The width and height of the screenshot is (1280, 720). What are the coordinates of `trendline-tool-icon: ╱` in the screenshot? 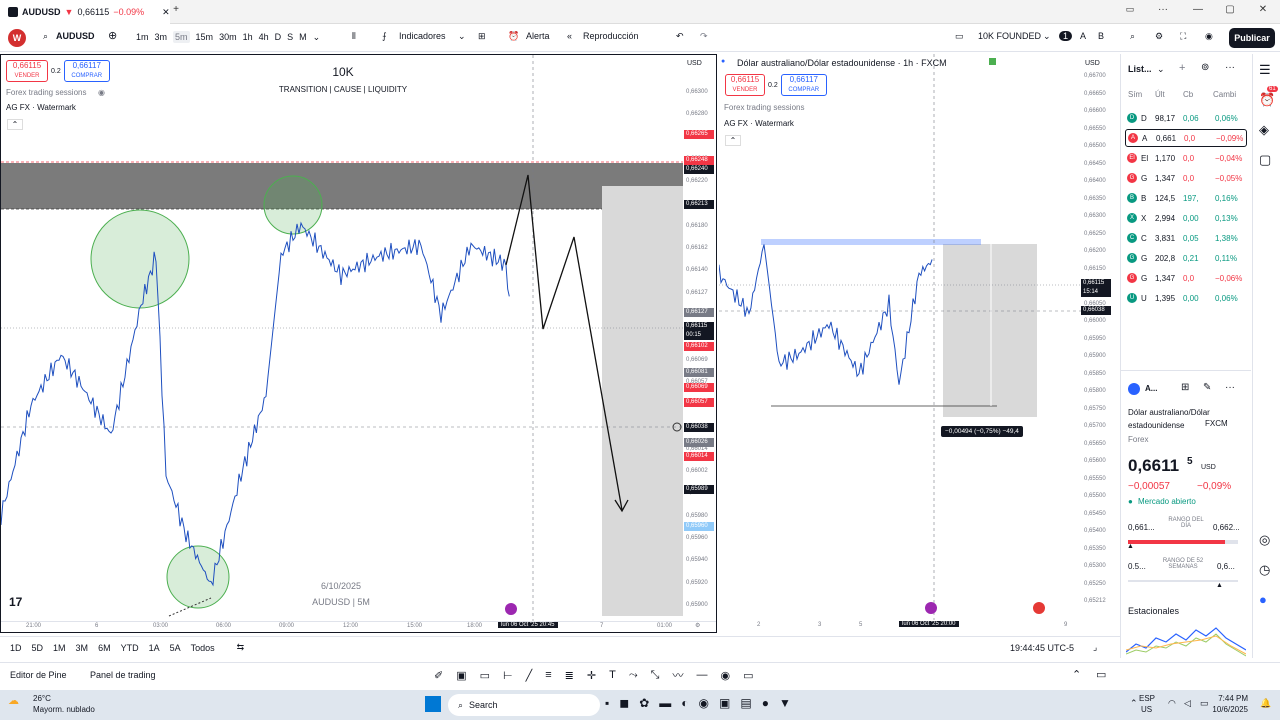 It's located at (529, 675).